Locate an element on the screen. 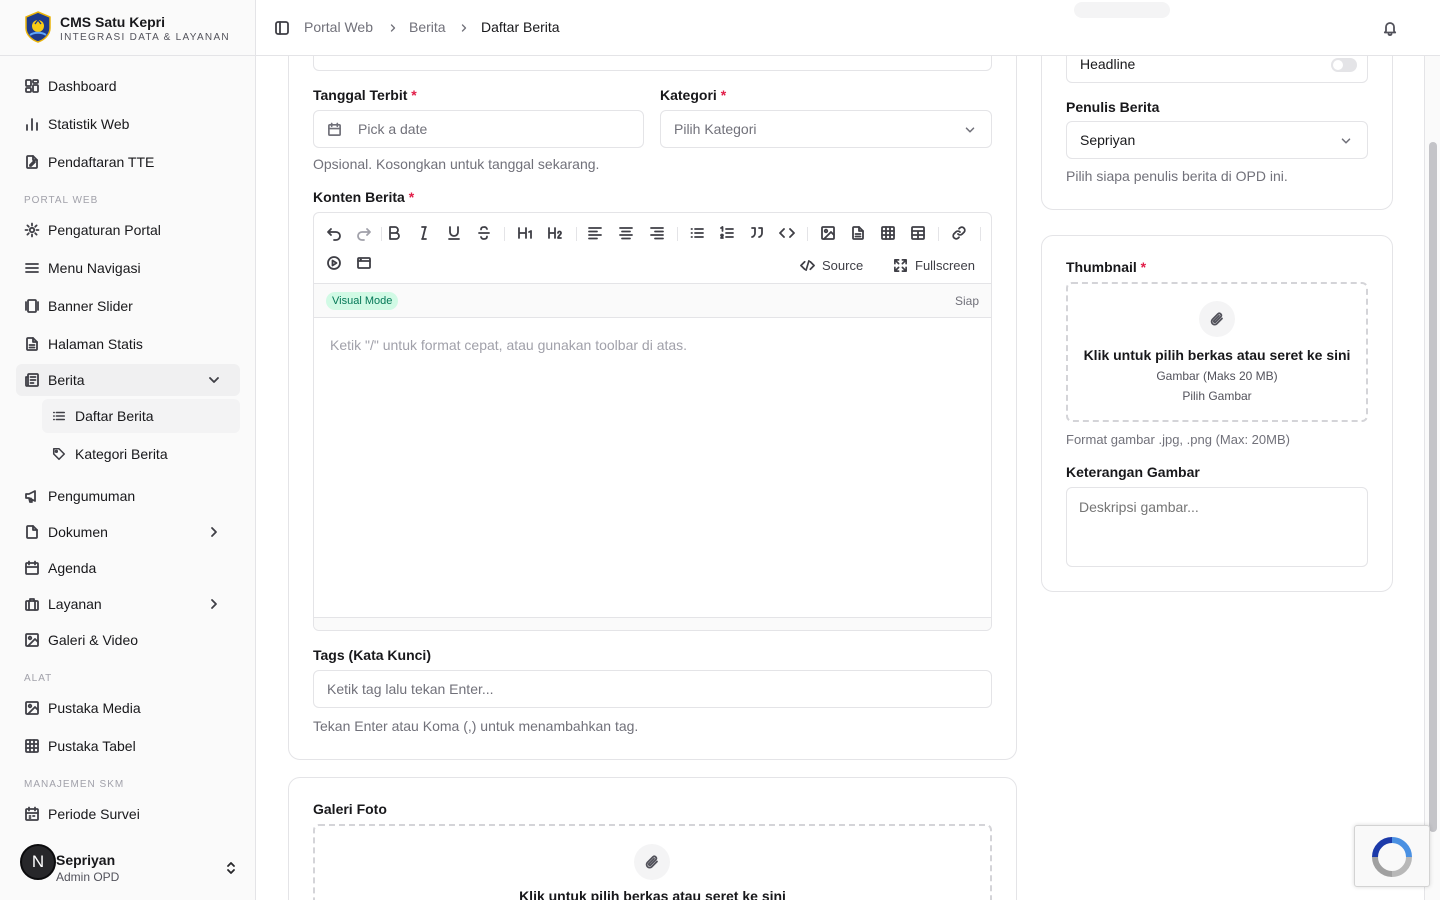 The height and width of the screenshot is (900, 1440). sidebar-item-label: Kategori Berita is located at coordinates (121, 454).